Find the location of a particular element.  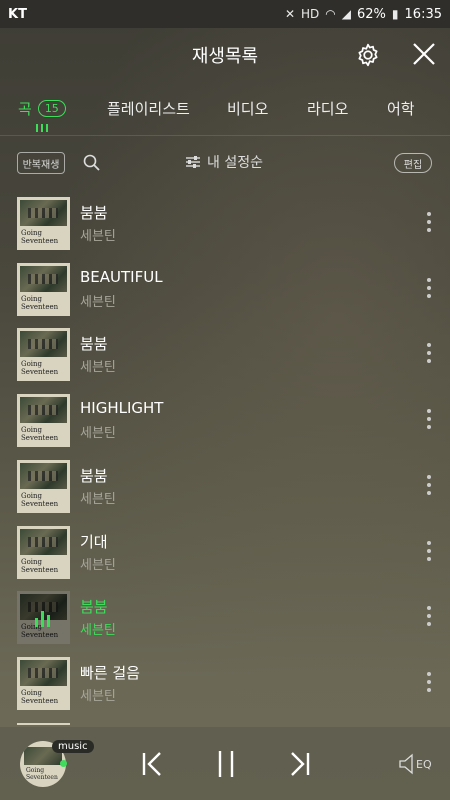

header: 재생목록 is located at coordinates (225, 55).